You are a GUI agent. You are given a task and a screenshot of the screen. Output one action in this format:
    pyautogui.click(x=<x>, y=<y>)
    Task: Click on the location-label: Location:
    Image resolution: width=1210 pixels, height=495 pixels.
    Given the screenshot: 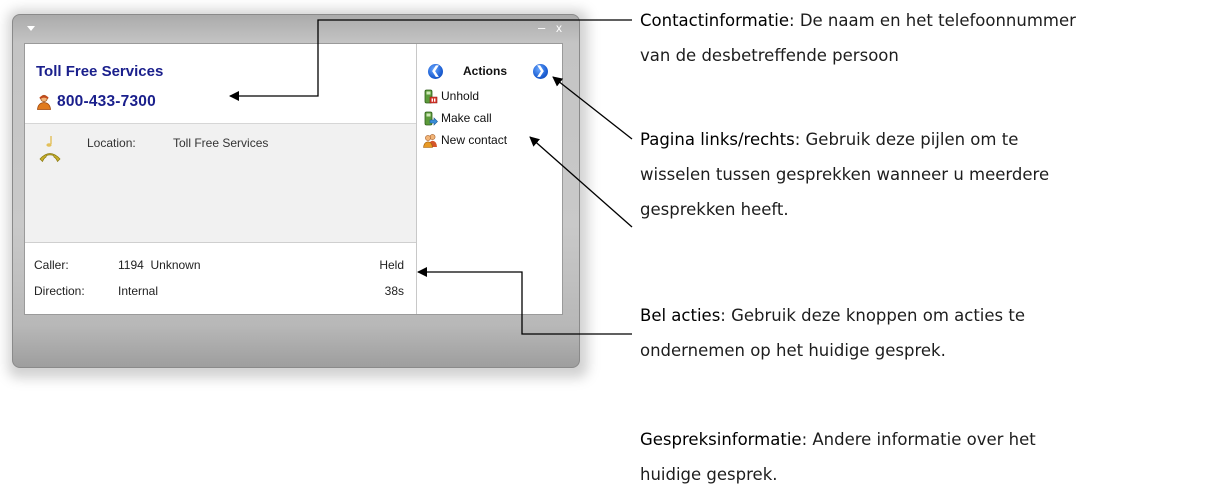 What is the action you would take?
    pyautogui.click(x=111, y=143)
    